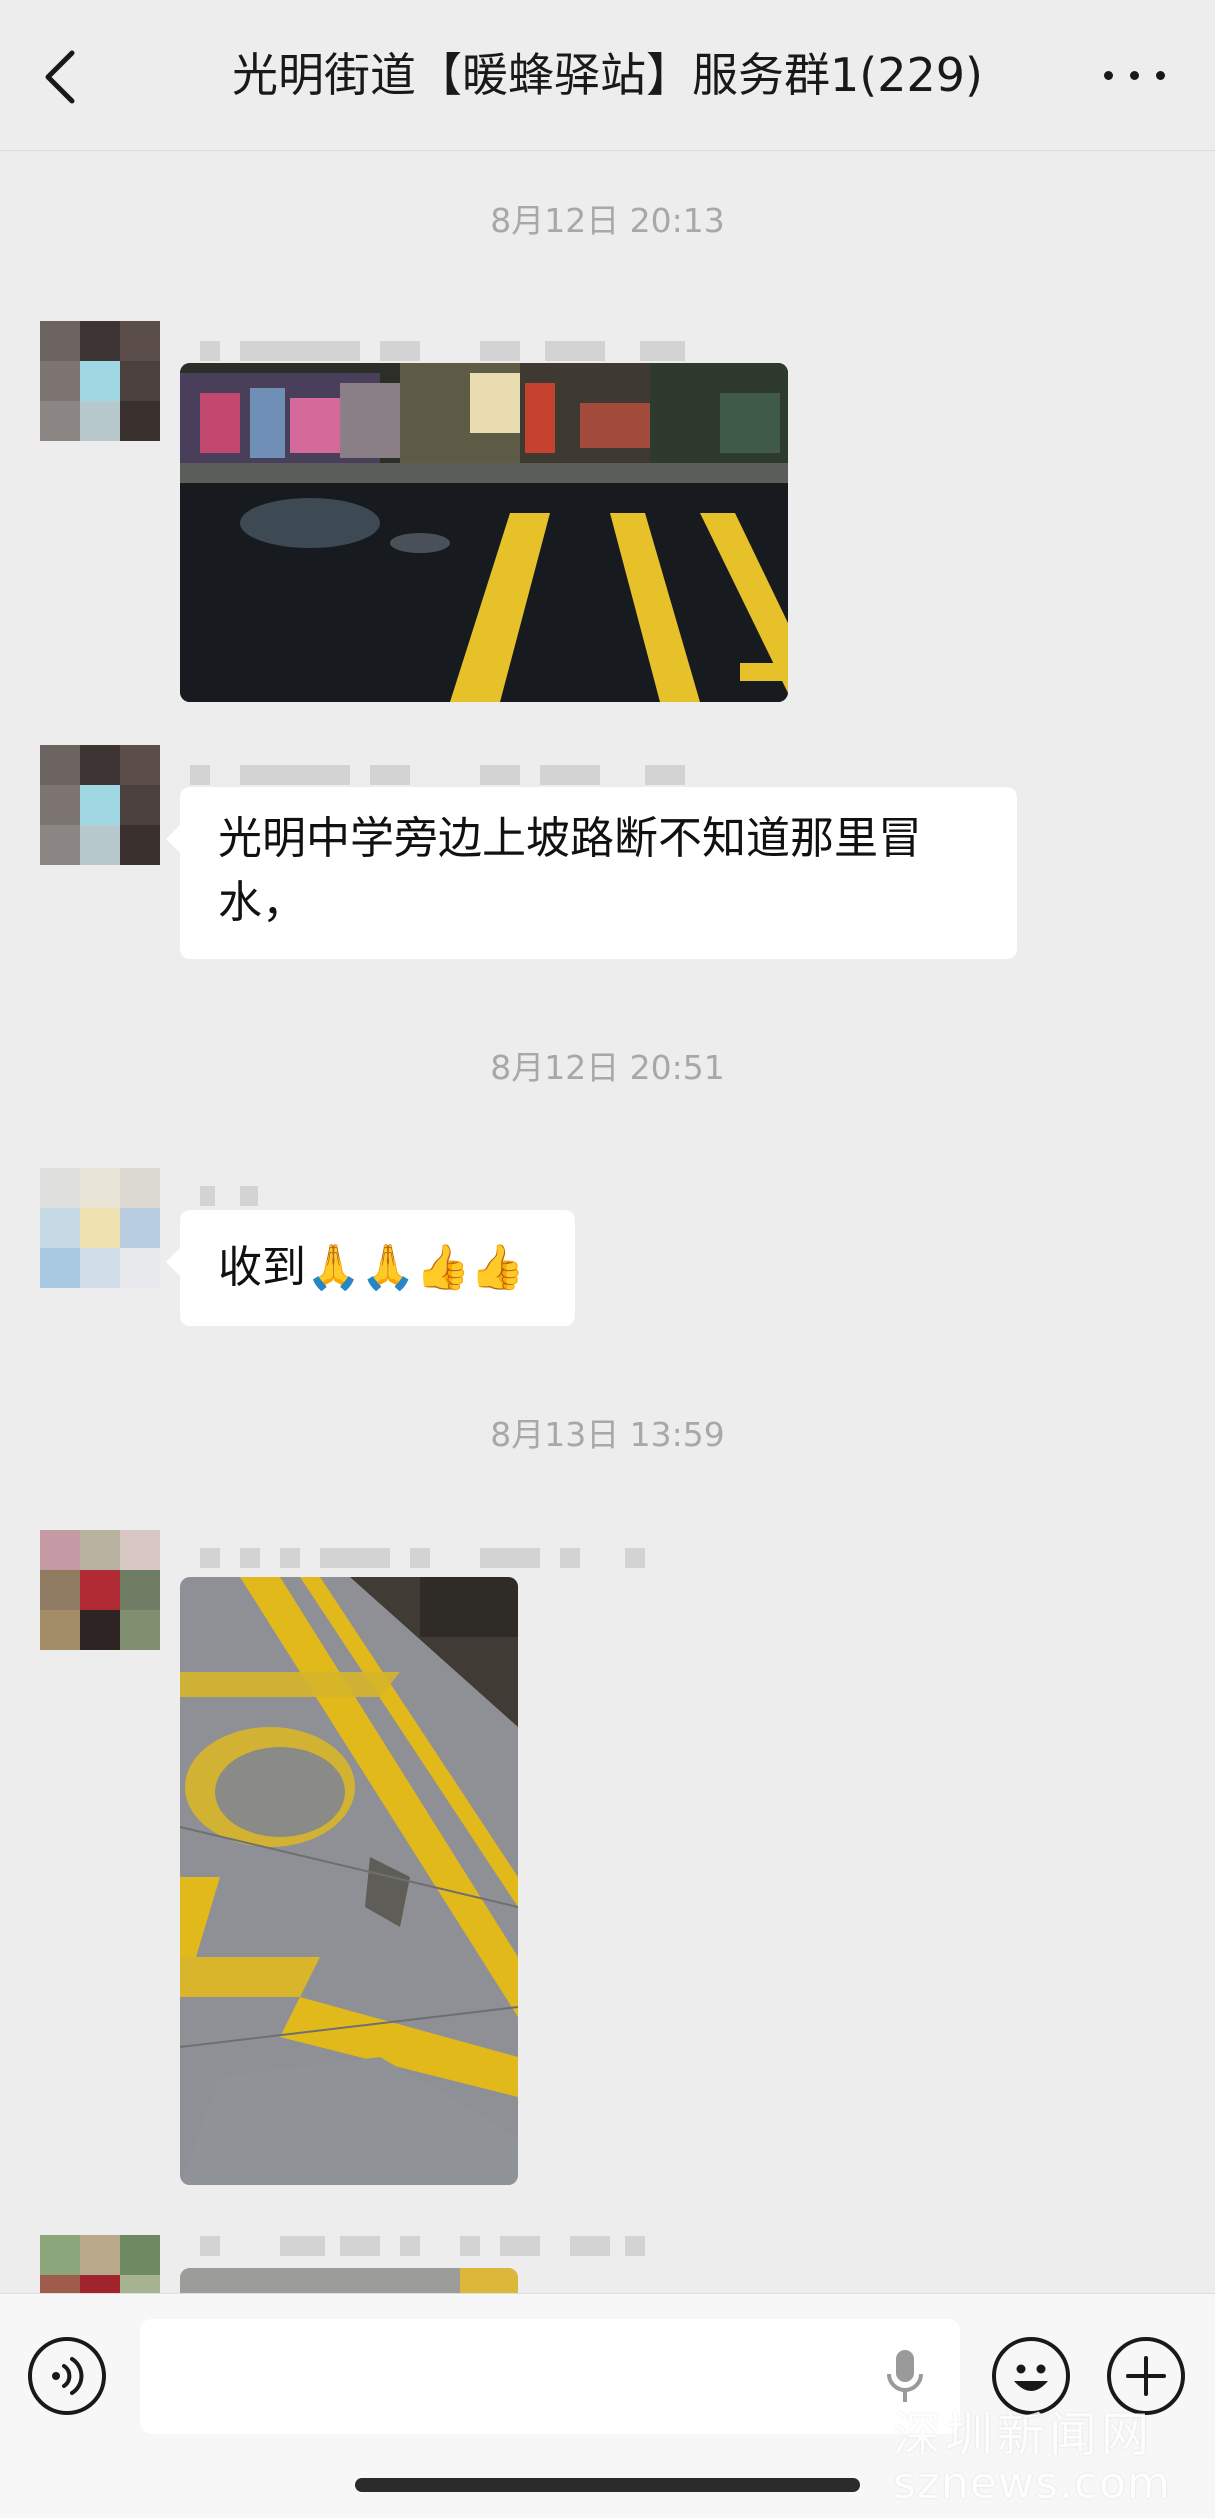 Image resolution: width=1215 pixels, height=2518 pixels. Describe the element at coordinates (905, 2377) in the screenshot. I see `microphone-icon` at that location.